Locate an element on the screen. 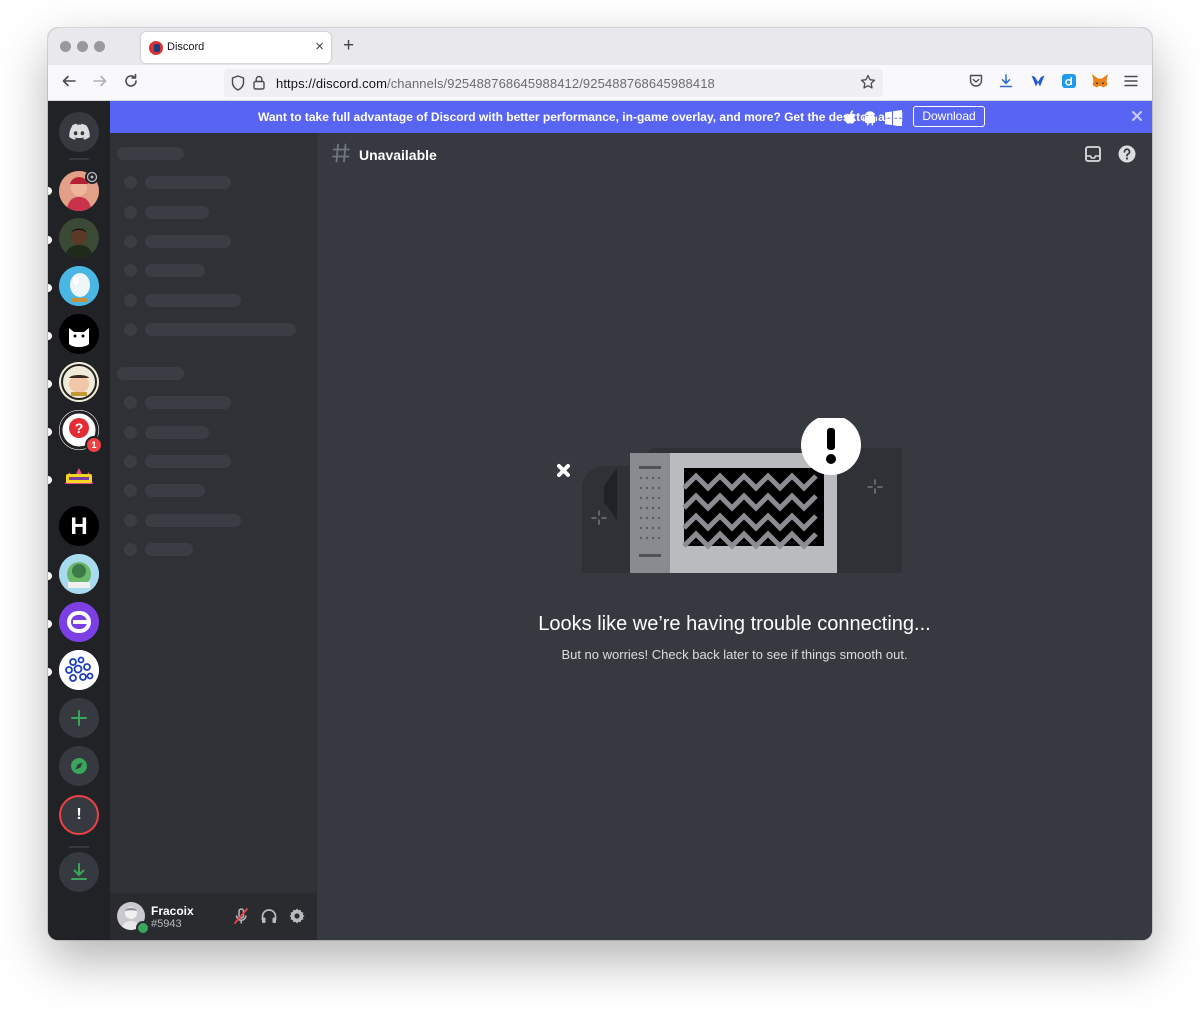  online-status-indicator is located at coordinates (143, 928).